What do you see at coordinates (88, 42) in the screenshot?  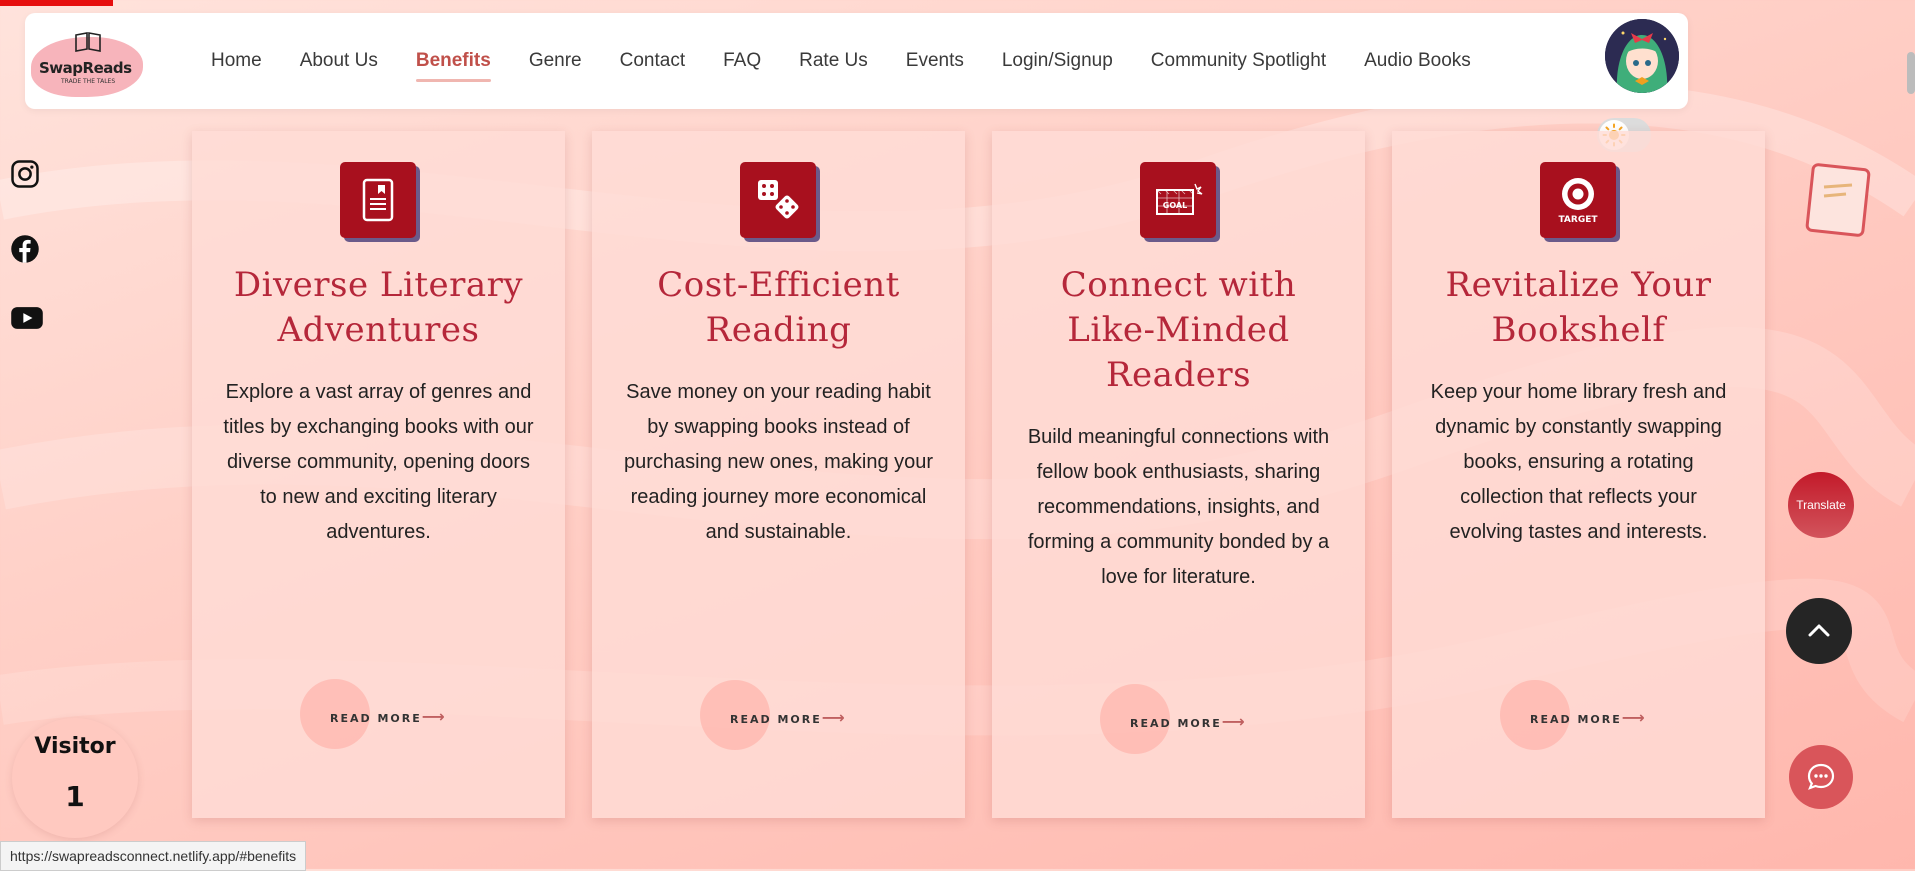 I see `logo-book-icon` at bounding box center [88, 42].